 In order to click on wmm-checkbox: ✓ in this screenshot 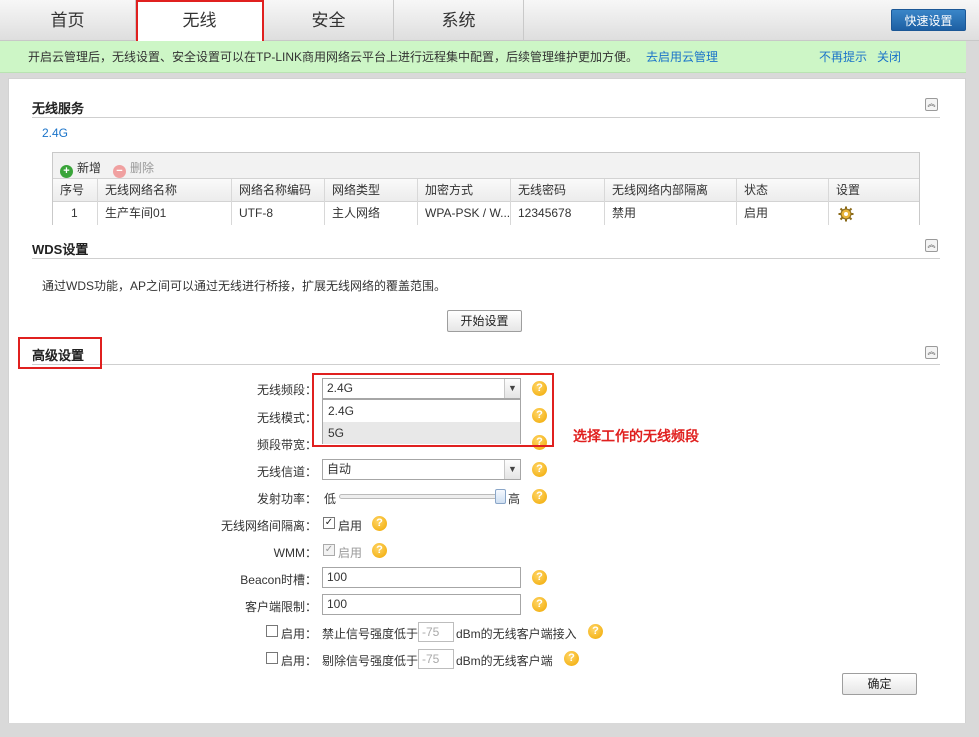, I will do `click(329, 550)`.